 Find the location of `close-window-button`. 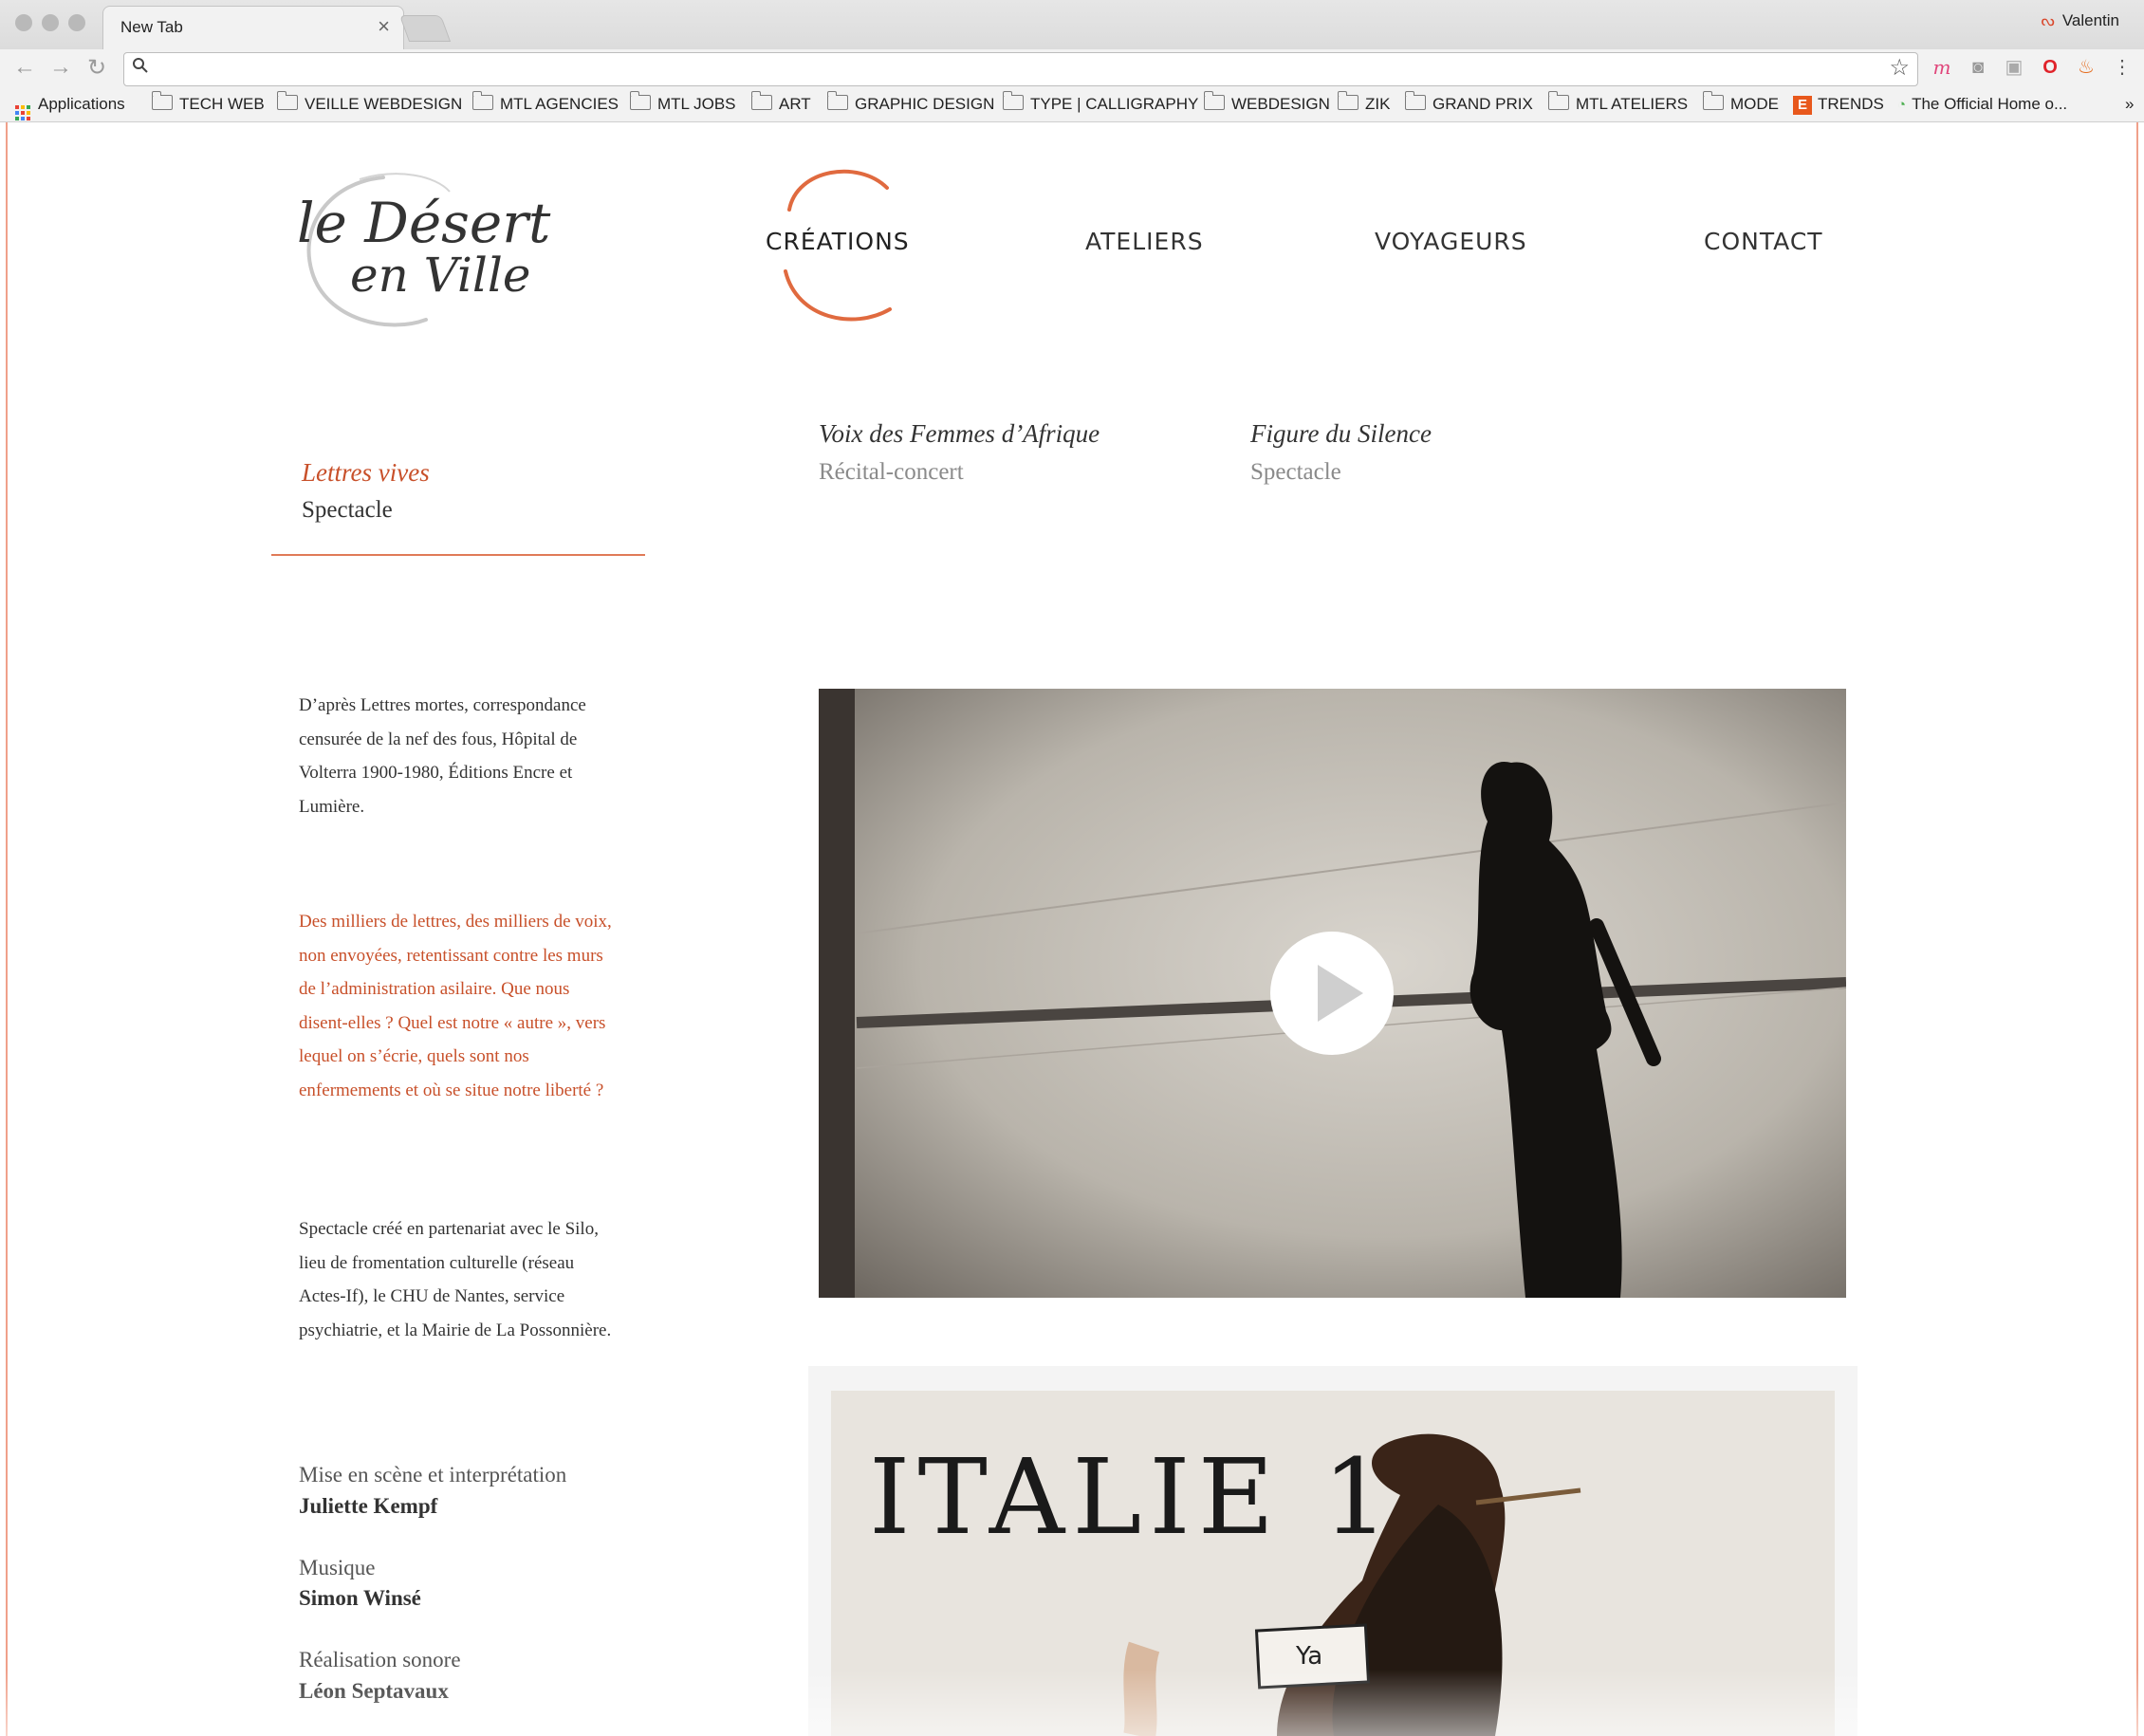

close-window-button is located at coordinates (23, 22).